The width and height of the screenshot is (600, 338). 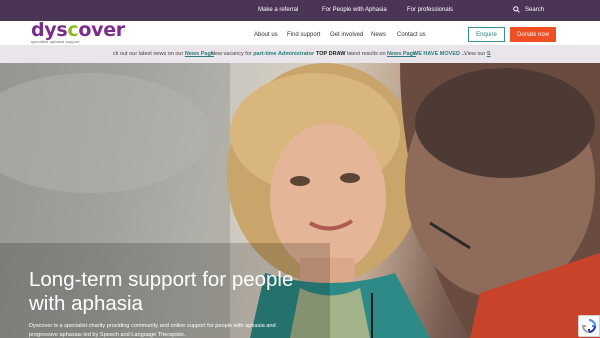 What do you see at coordinates (278, 10) in the screenshot?
I see `make-referral-link: Make a referral` at bounding box center [278, 10].